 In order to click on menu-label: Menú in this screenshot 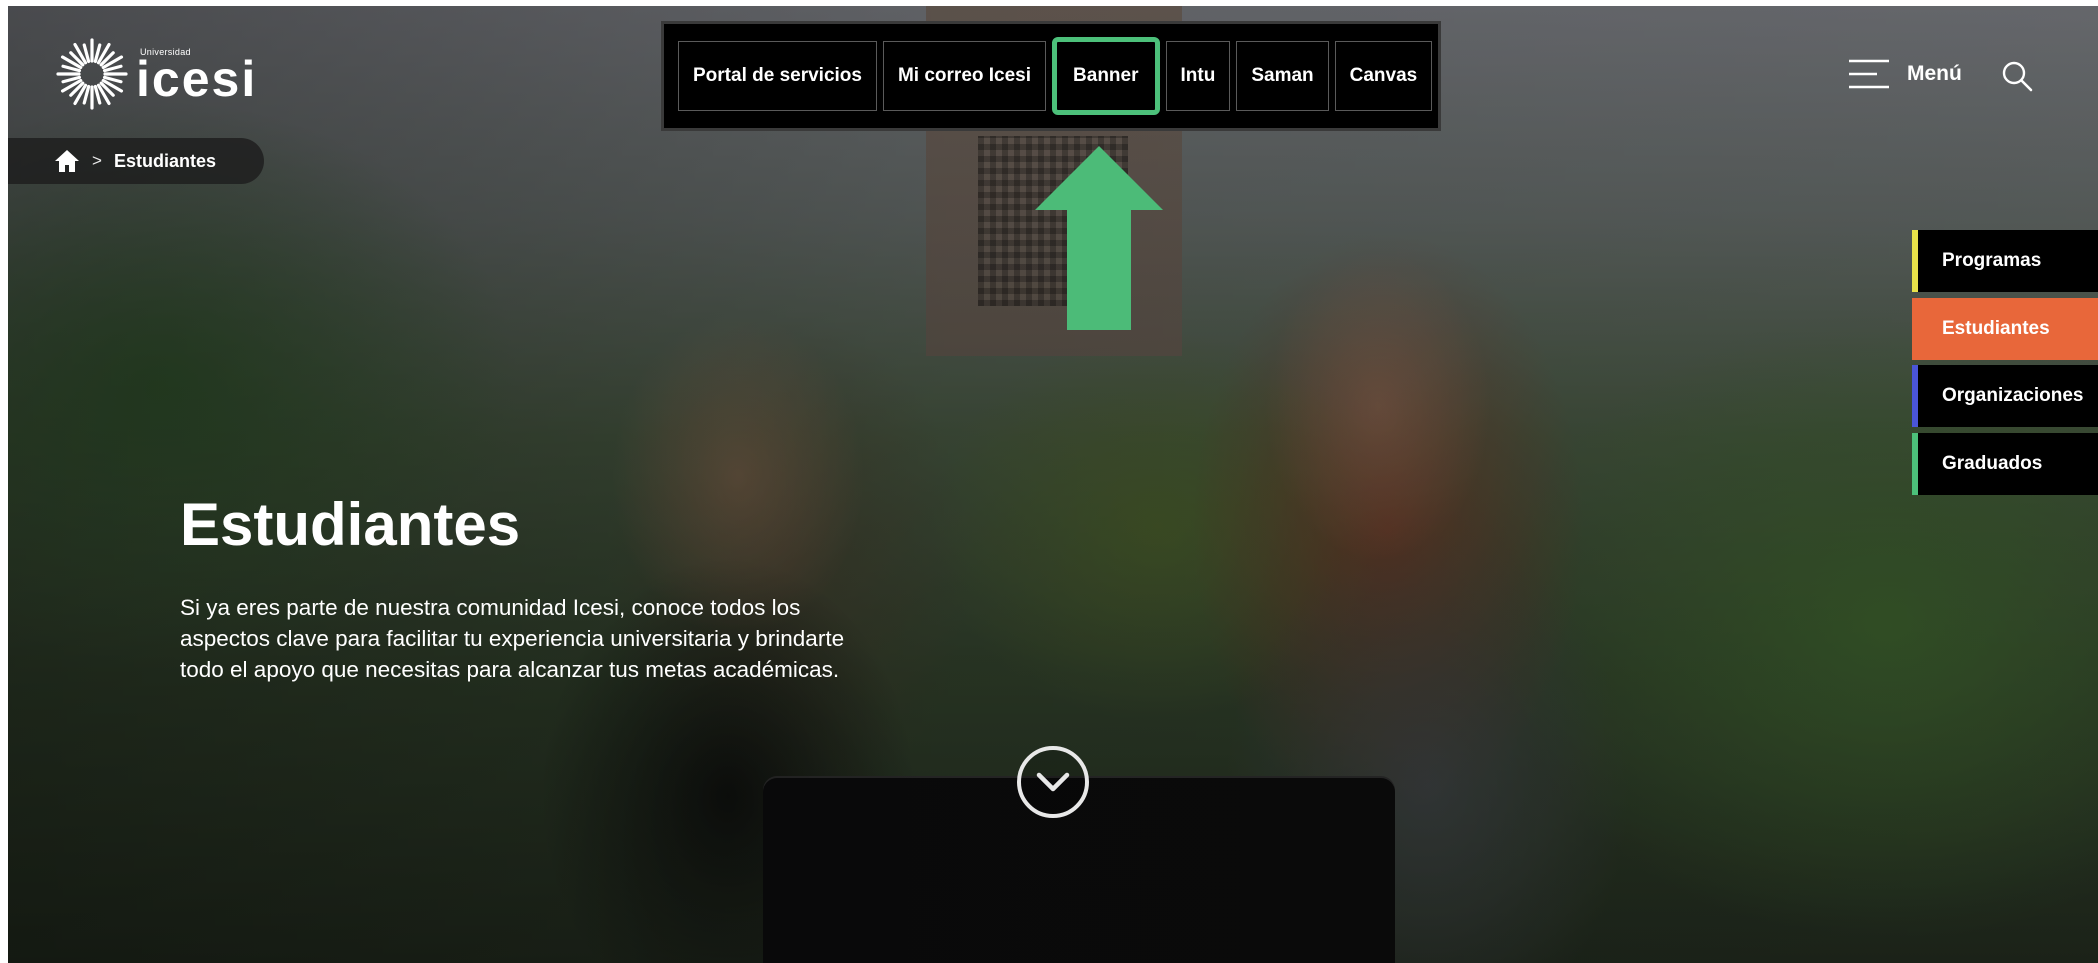, I will do `click(1934, 73)`.